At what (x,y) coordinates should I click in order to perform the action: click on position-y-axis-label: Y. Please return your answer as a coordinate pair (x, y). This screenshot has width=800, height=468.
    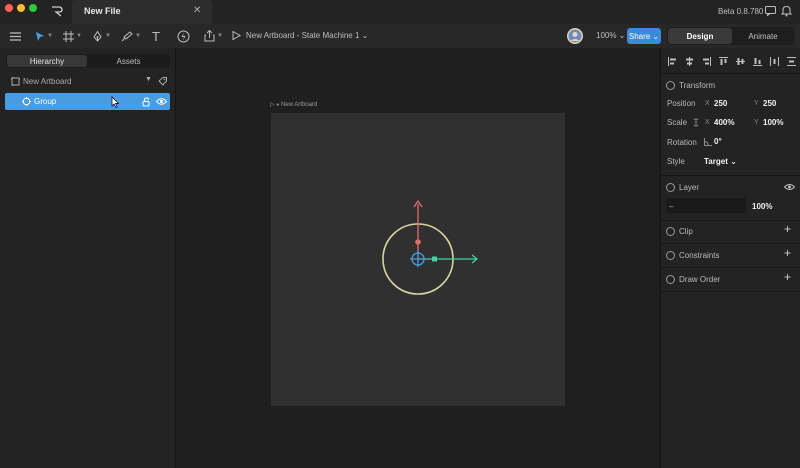
    Looking at the image, I should click on (756, 103).